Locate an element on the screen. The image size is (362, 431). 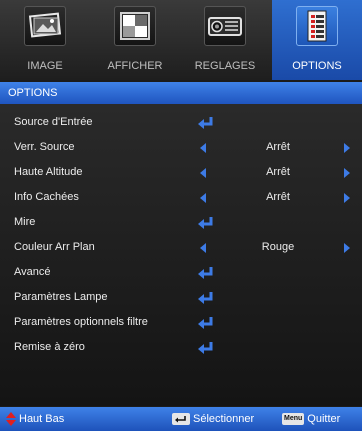
menu-item: Remise à zéro is located at coordinates (181, 347).